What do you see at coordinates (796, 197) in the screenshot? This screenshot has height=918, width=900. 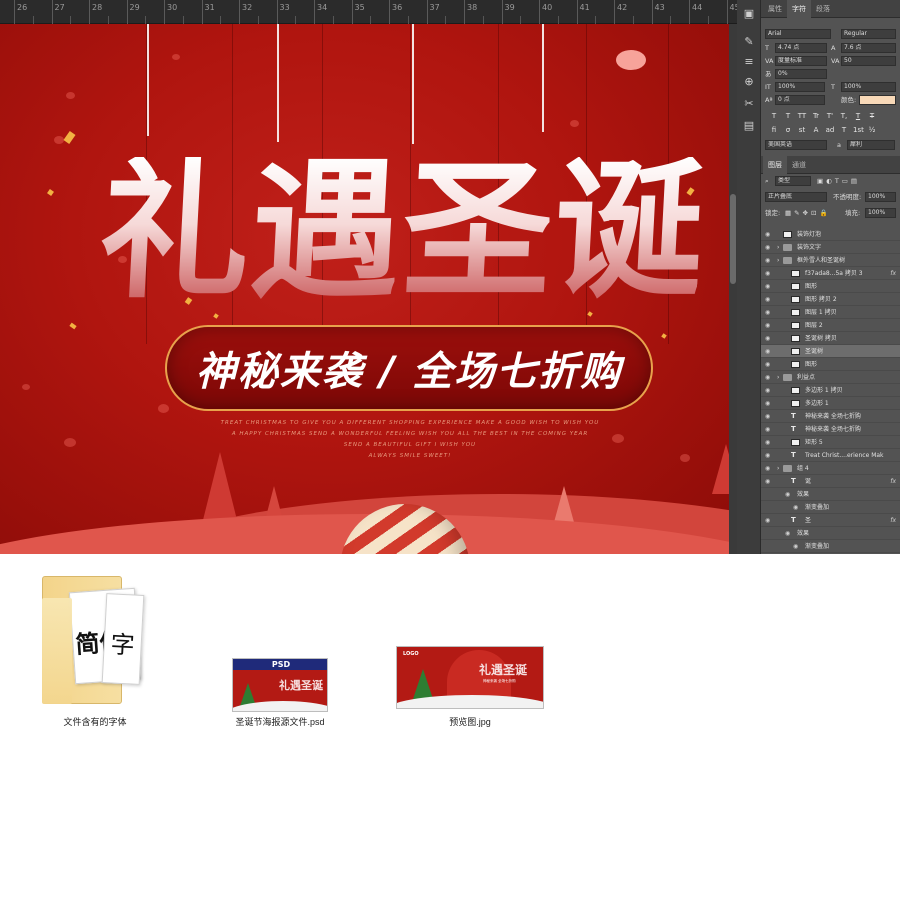 I see `blend-mode-select: 正片叠底` at bounding box center [796, 197].